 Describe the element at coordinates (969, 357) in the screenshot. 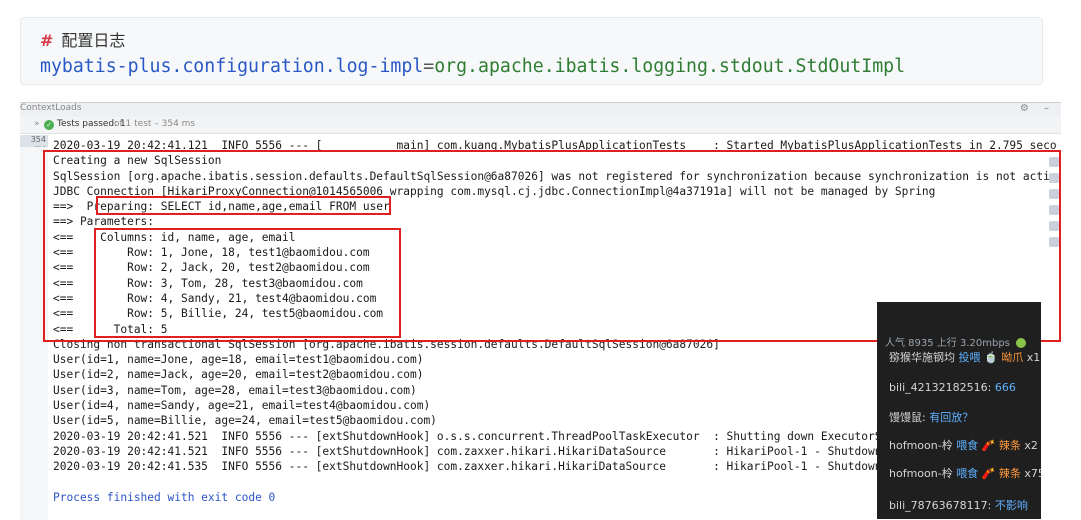

I see `danmaku-text: 投喂` at that location.